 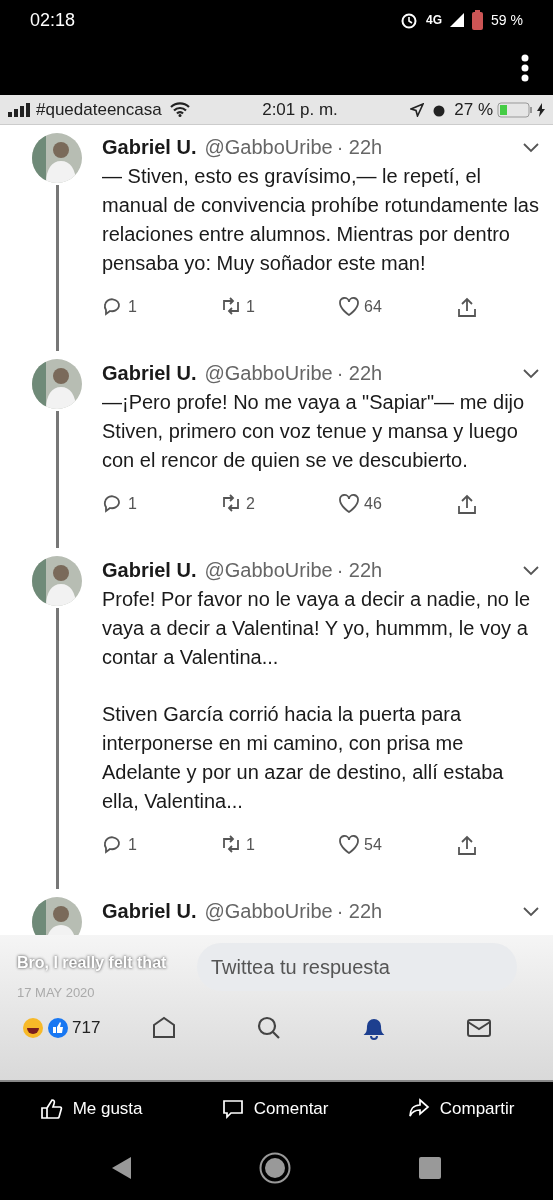 What do you see at coordinates (86, 1028) in the screenshot?
I see `reaction-count: 717` at bounding box center [86, 1028].